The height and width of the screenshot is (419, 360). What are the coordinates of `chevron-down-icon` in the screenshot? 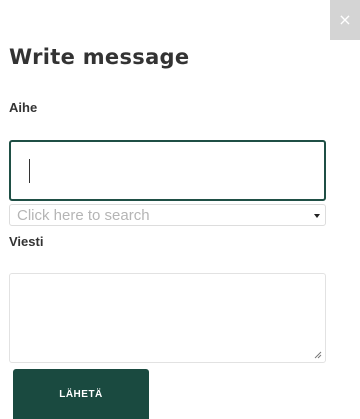 It's located at (317, 216).